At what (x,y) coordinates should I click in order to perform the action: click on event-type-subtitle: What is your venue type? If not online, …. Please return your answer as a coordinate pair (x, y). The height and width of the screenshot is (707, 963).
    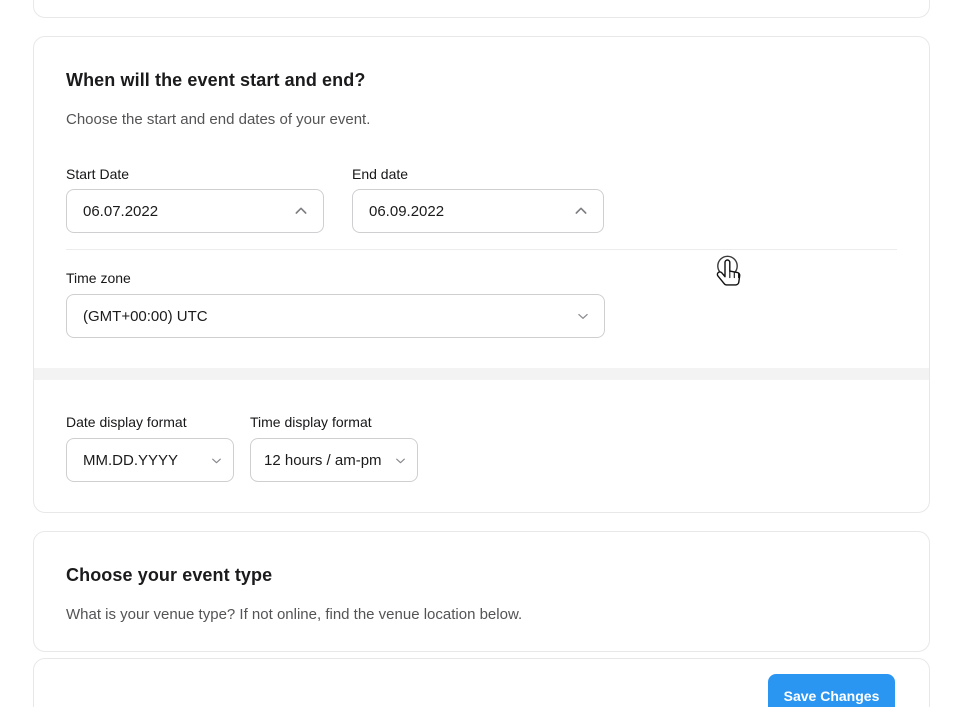
    Looking at the image, I should click on (294, 614).